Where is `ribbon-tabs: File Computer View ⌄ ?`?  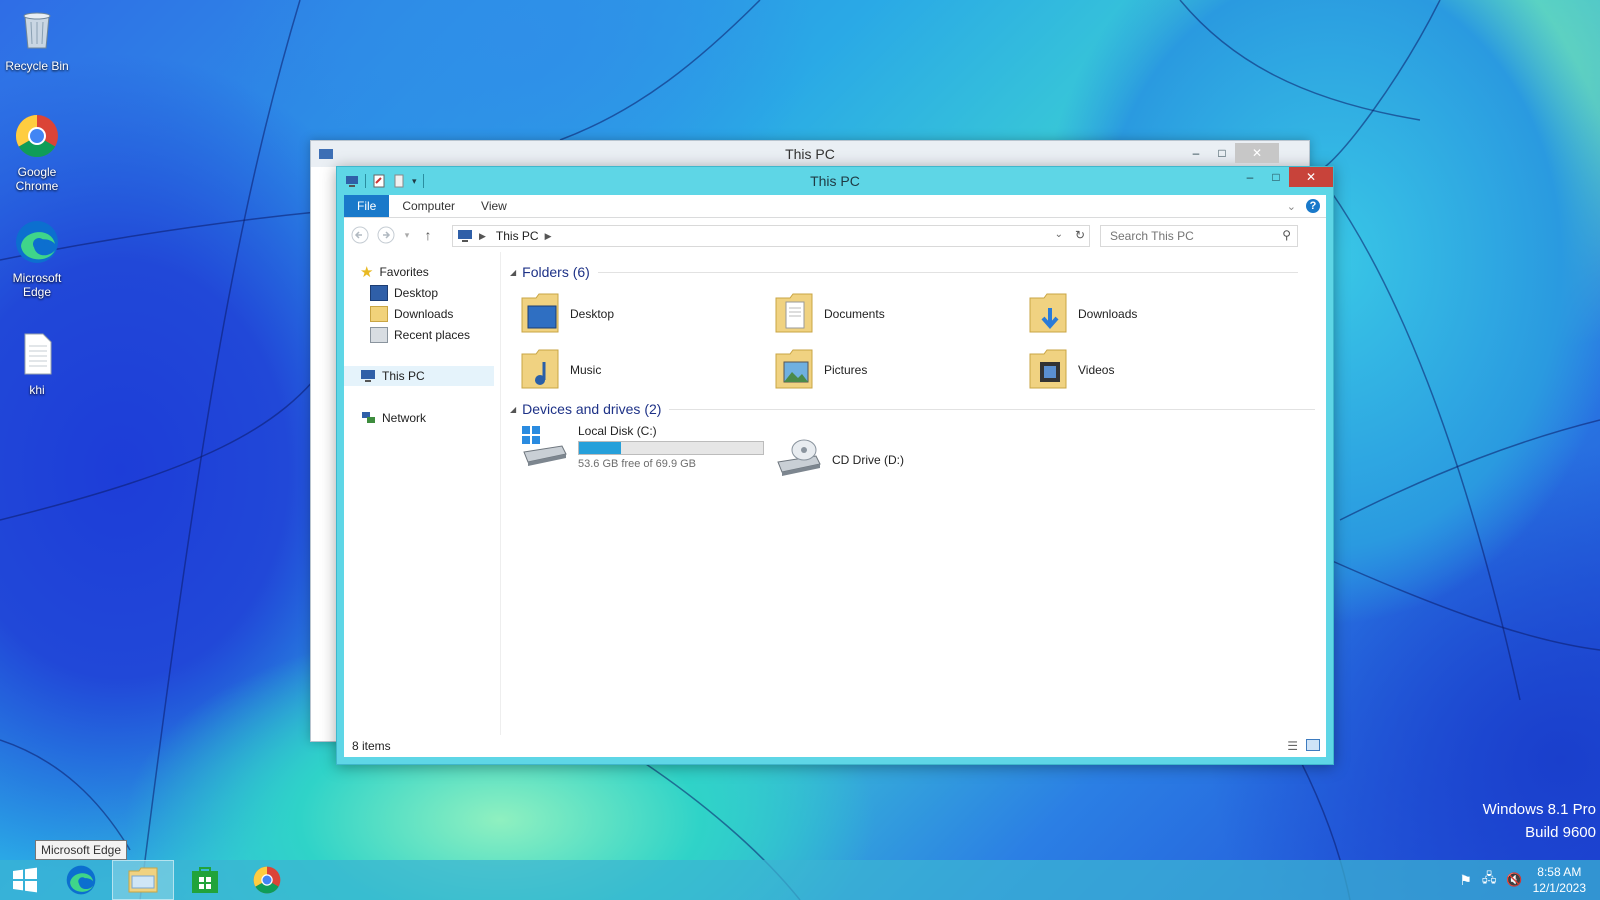 ribbon-tabs: File Computer View ⌄ ? is located at coordinates (835, 206).